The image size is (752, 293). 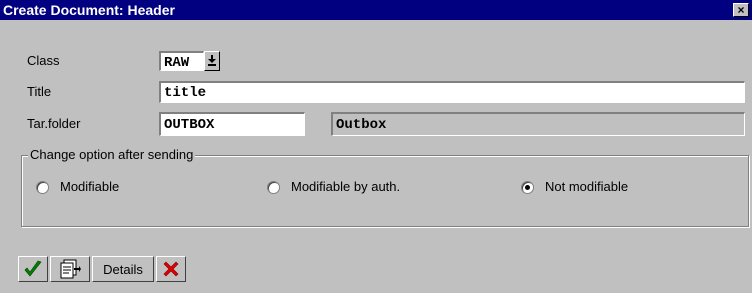 What do you see at coordinates (452, 92) in the screenshot?
I see `title-field: title` at bounding box center [452, 92].